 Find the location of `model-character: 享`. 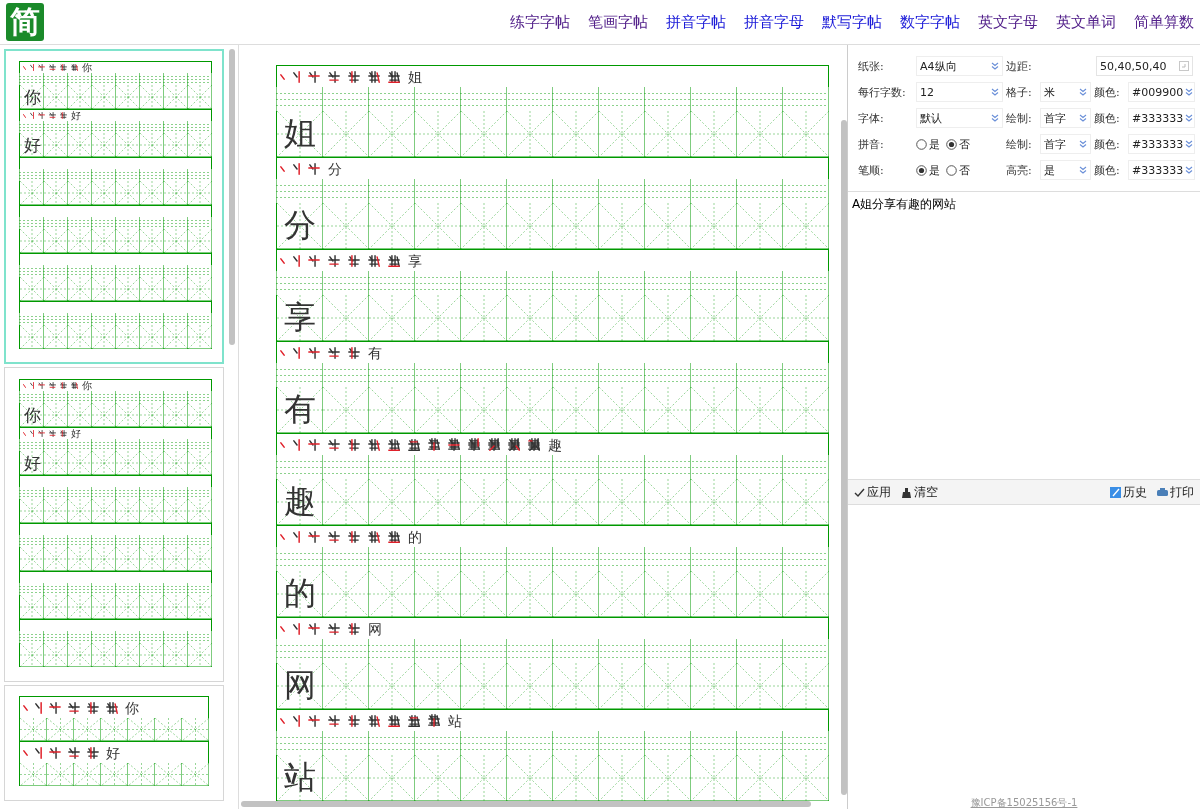

model-character: 享 is located at coordinates (300, 318).